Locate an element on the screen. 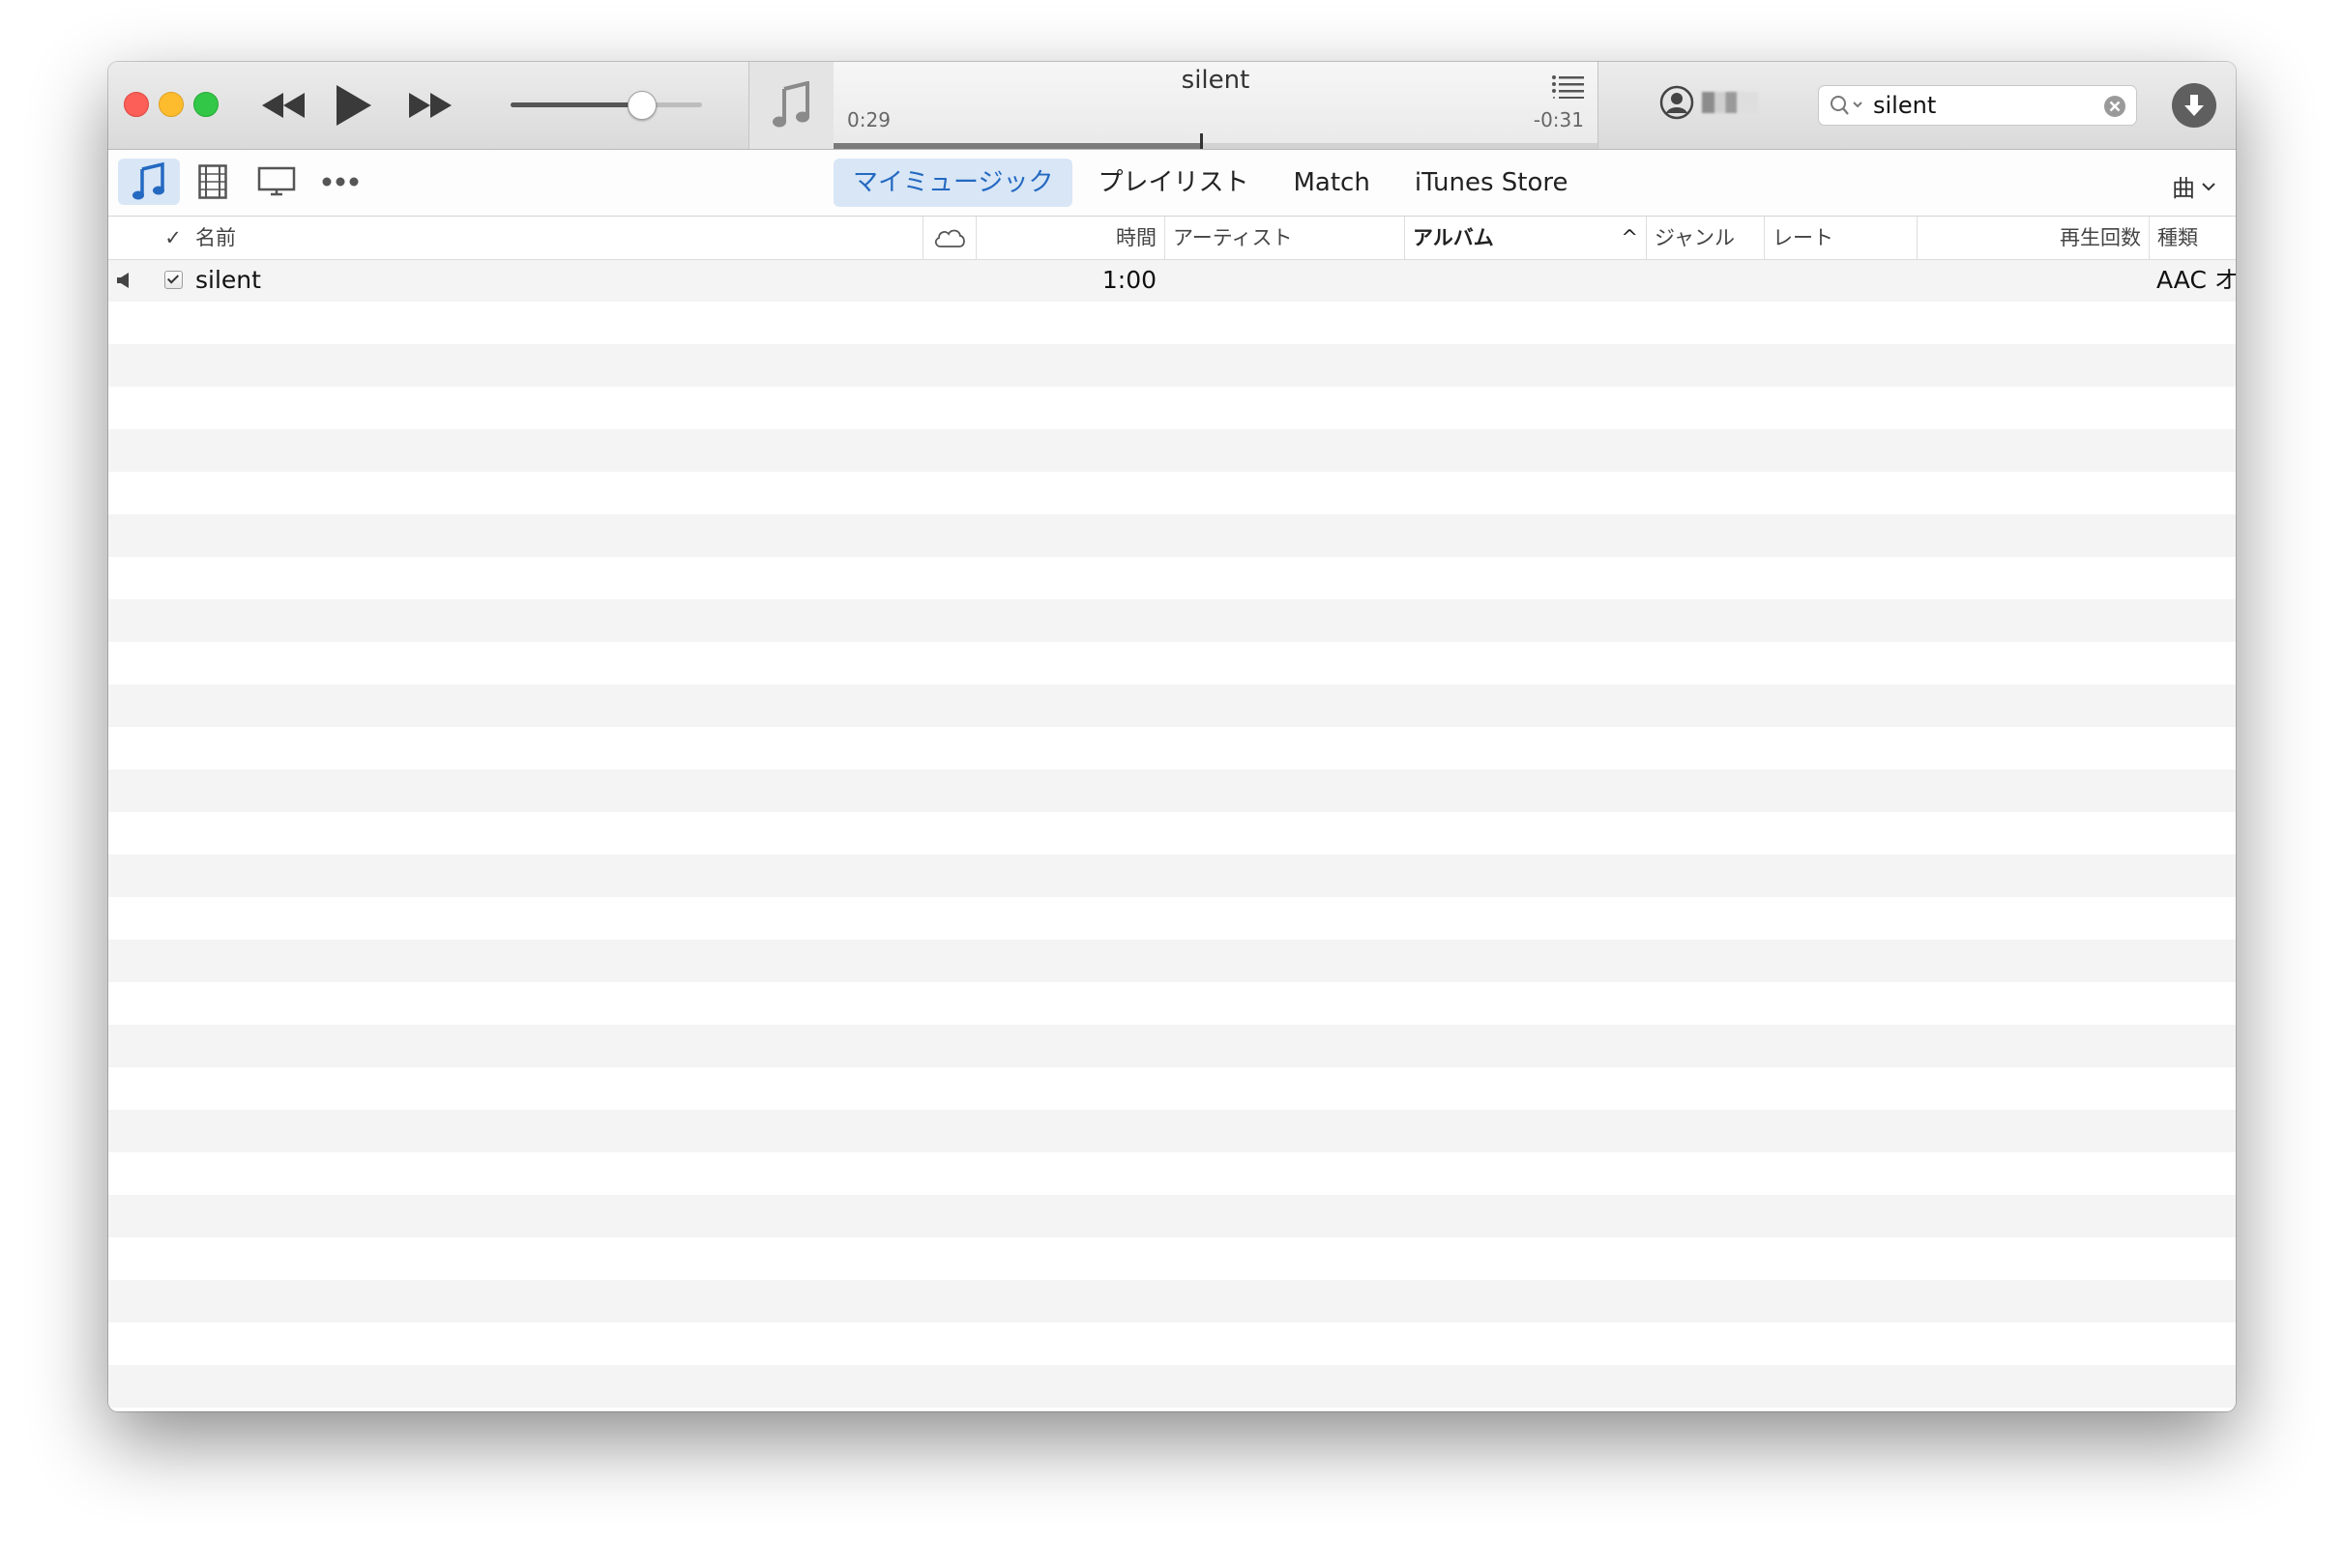 This screenshot has width=2344, height=1568. play-button is located at coordinates (353, 105).